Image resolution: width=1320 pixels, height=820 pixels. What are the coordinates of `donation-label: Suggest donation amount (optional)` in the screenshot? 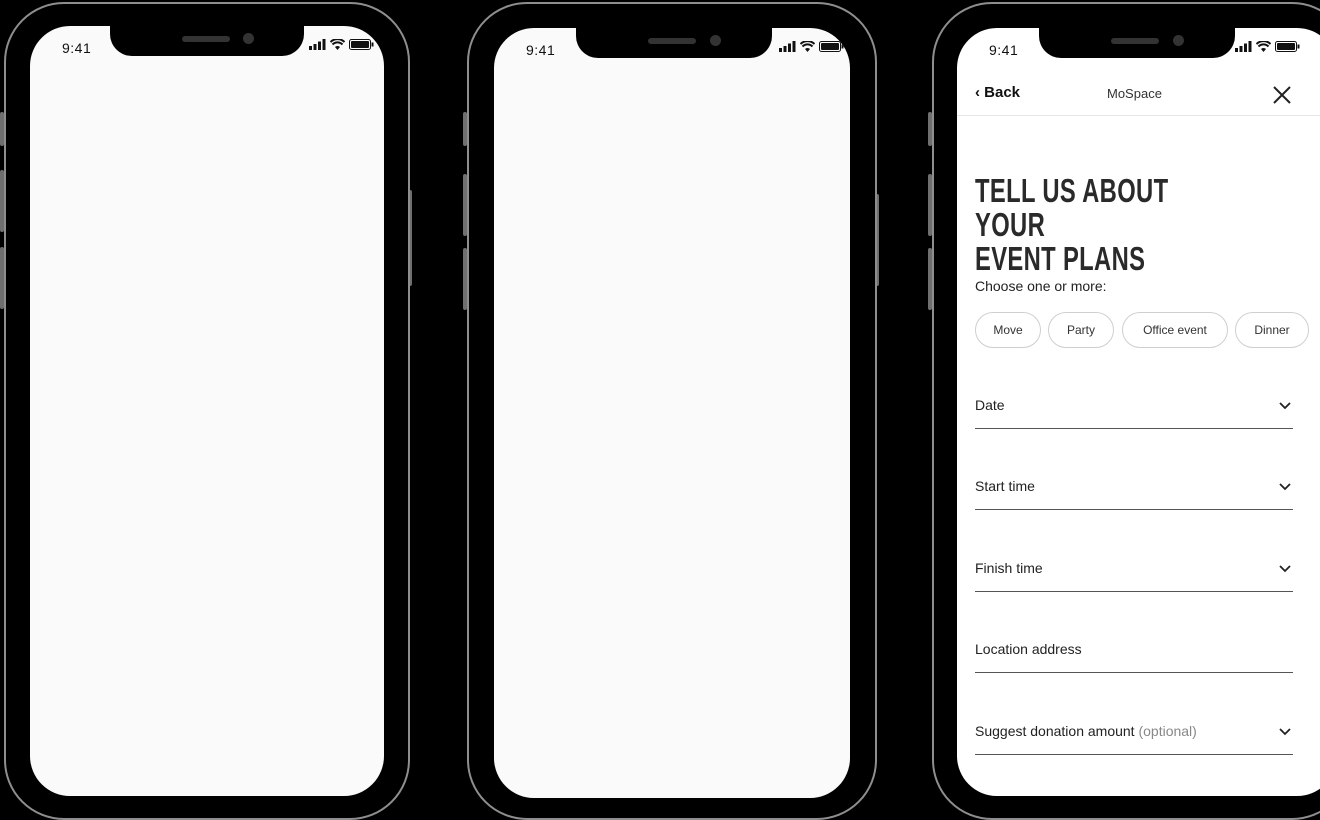 It's located at (1086, 731).